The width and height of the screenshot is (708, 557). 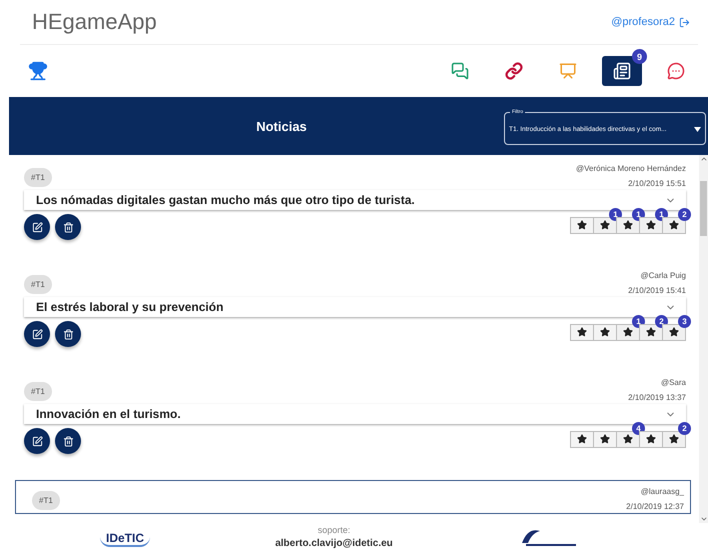 What do you see at coordinates (355, 307) in the screenshot?
I see `post-title-bar: El estrés laboral y su prevención` at bounding box center [355, 307].